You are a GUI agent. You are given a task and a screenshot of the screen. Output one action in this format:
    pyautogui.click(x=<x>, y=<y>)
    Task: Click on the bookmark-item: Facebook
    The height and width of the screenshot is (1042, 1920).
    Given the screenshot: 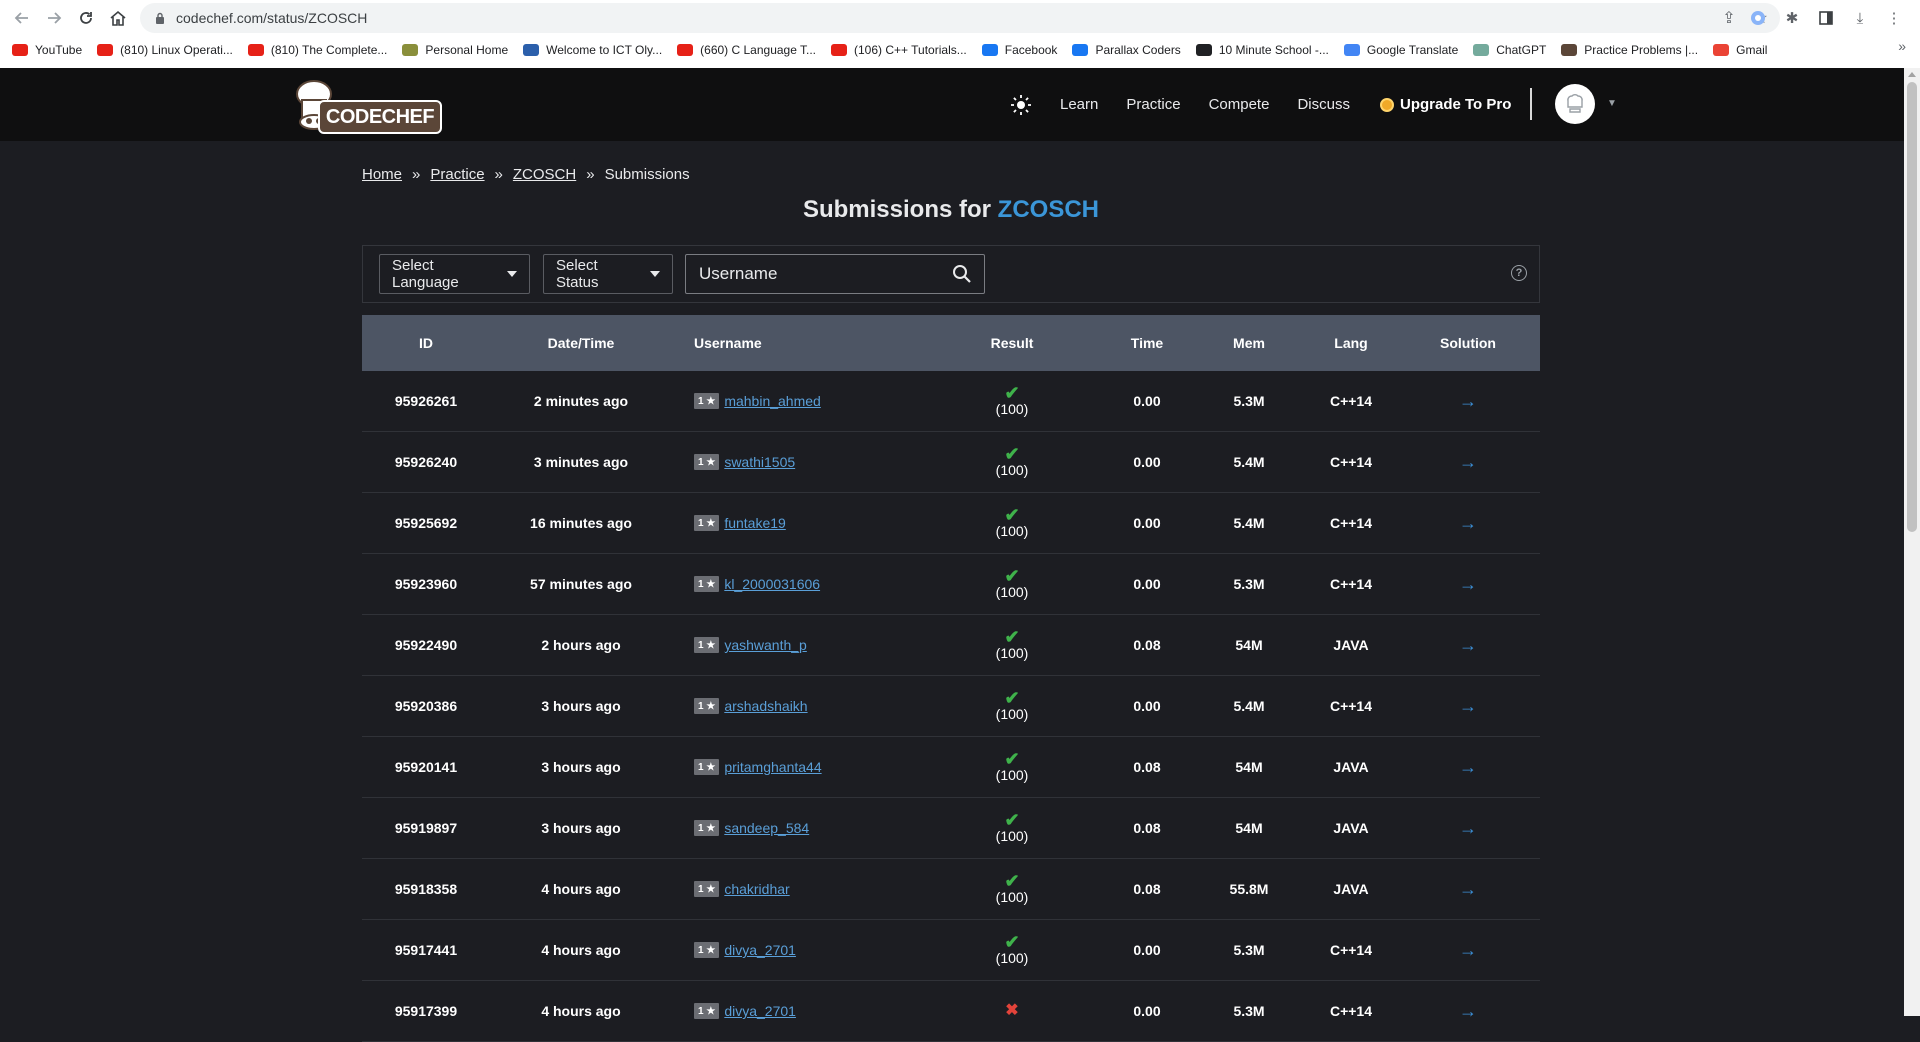 What is the action you would take?
    pyautogui.click(x=1019, y=50)
    